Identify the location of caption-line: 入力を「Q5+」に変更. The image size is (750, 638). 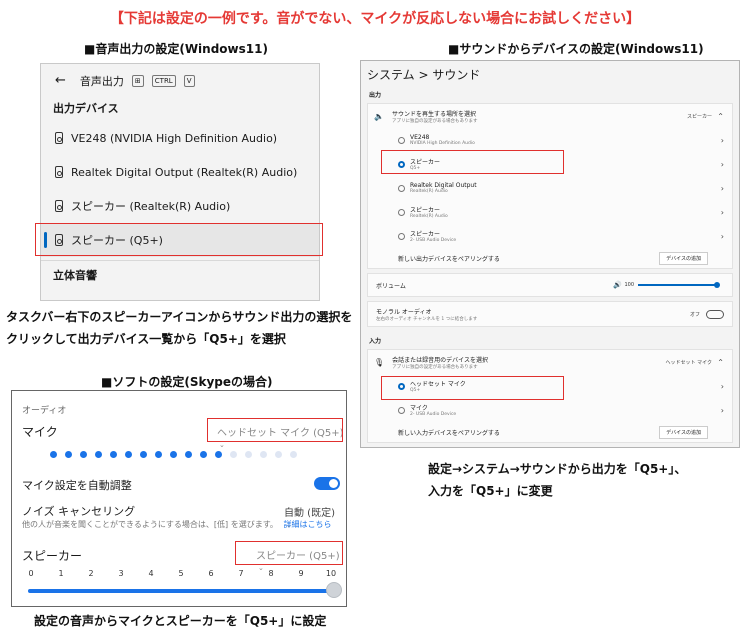
(490, 491).